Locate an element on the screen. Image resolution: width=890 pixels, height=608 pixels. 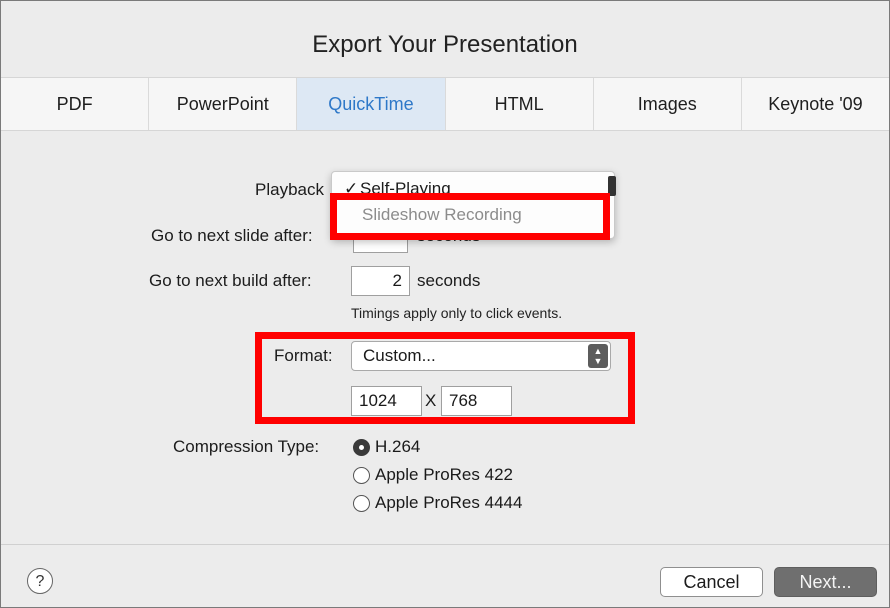
radio-selected-icon is located at coordinates (361, 447).